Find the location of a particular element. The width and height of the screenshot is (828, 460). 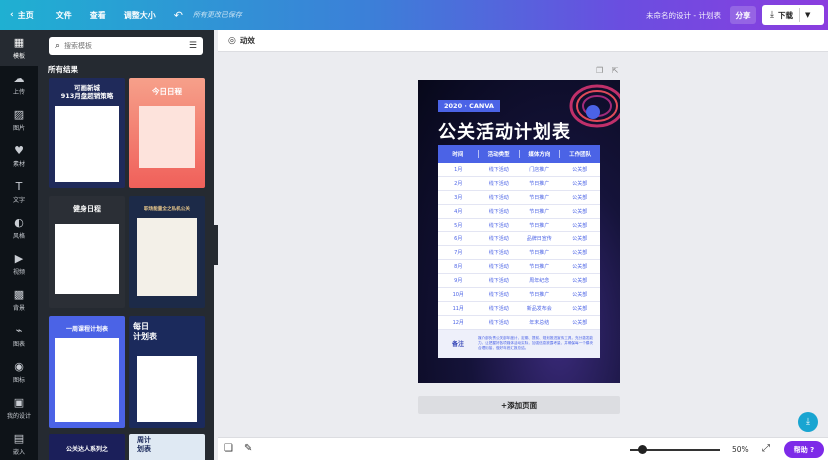

template-thumb-1: 可画新城 913月盘超销策略 is located at coordinates (87, 133).